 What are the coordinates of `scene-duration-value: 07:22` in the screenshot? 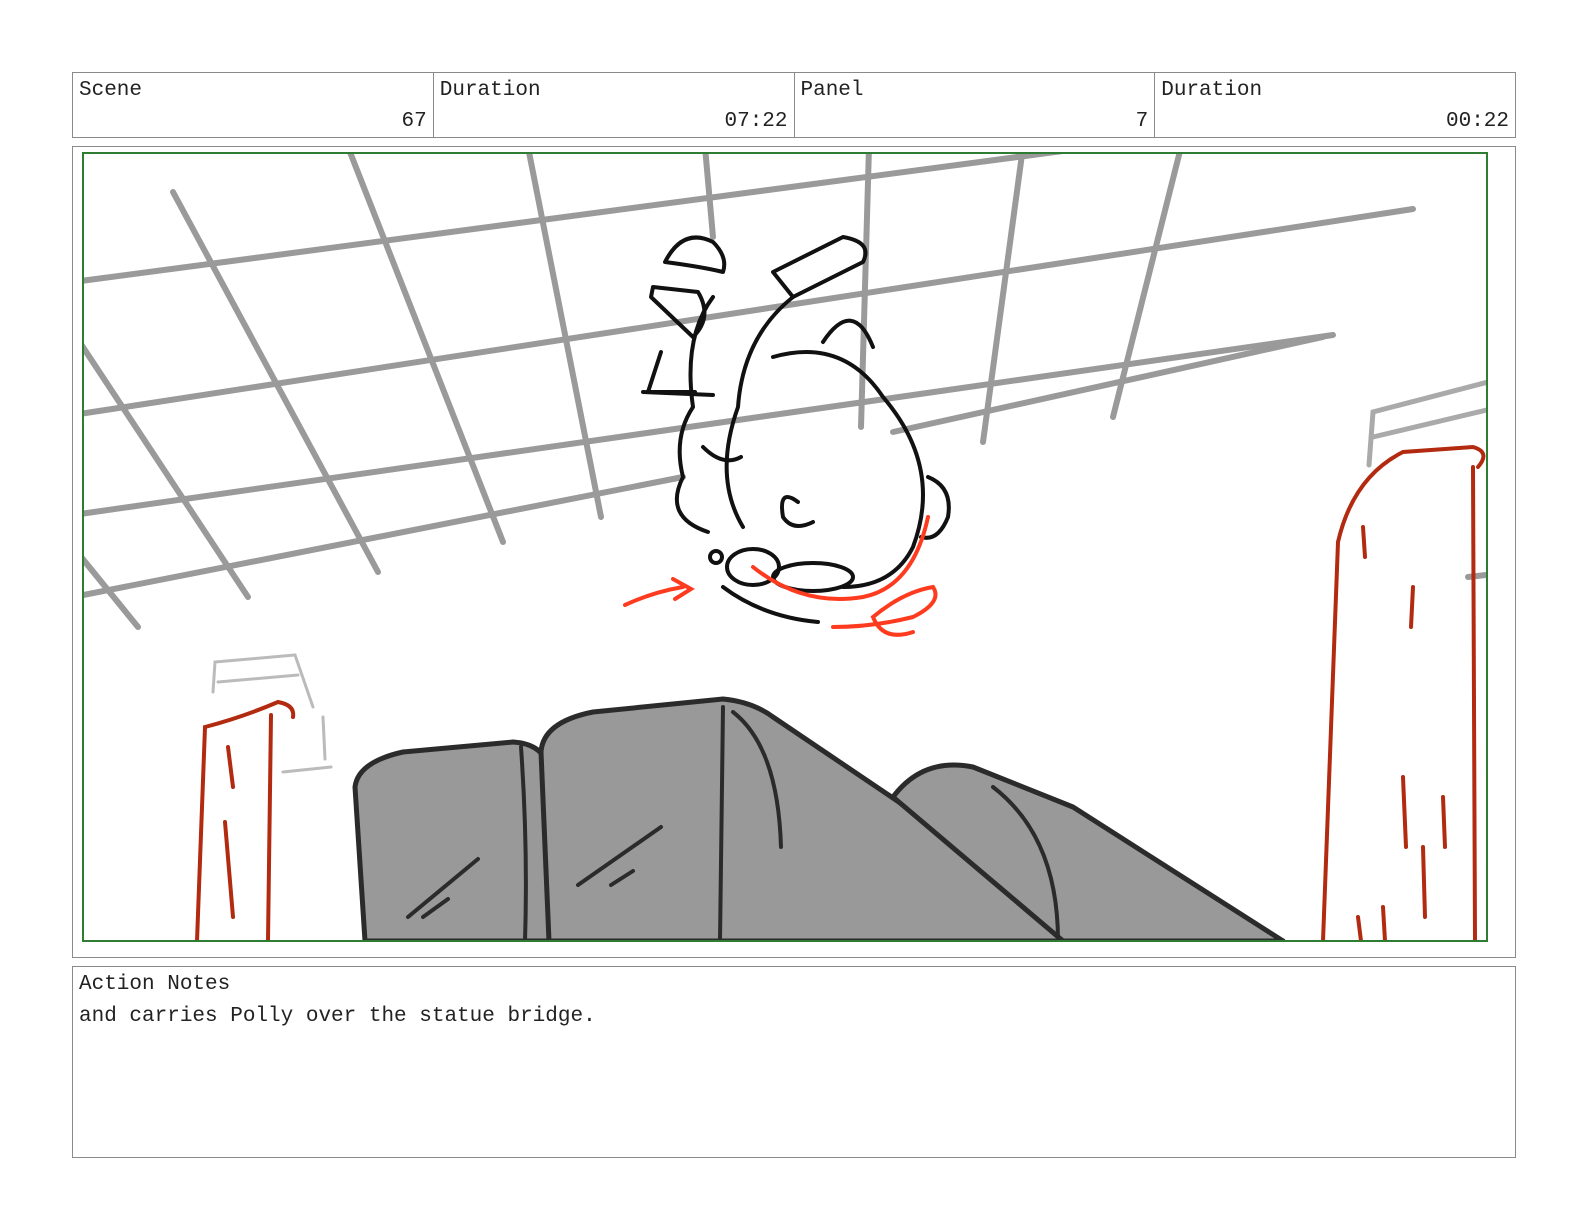 It's located at (756, 121).